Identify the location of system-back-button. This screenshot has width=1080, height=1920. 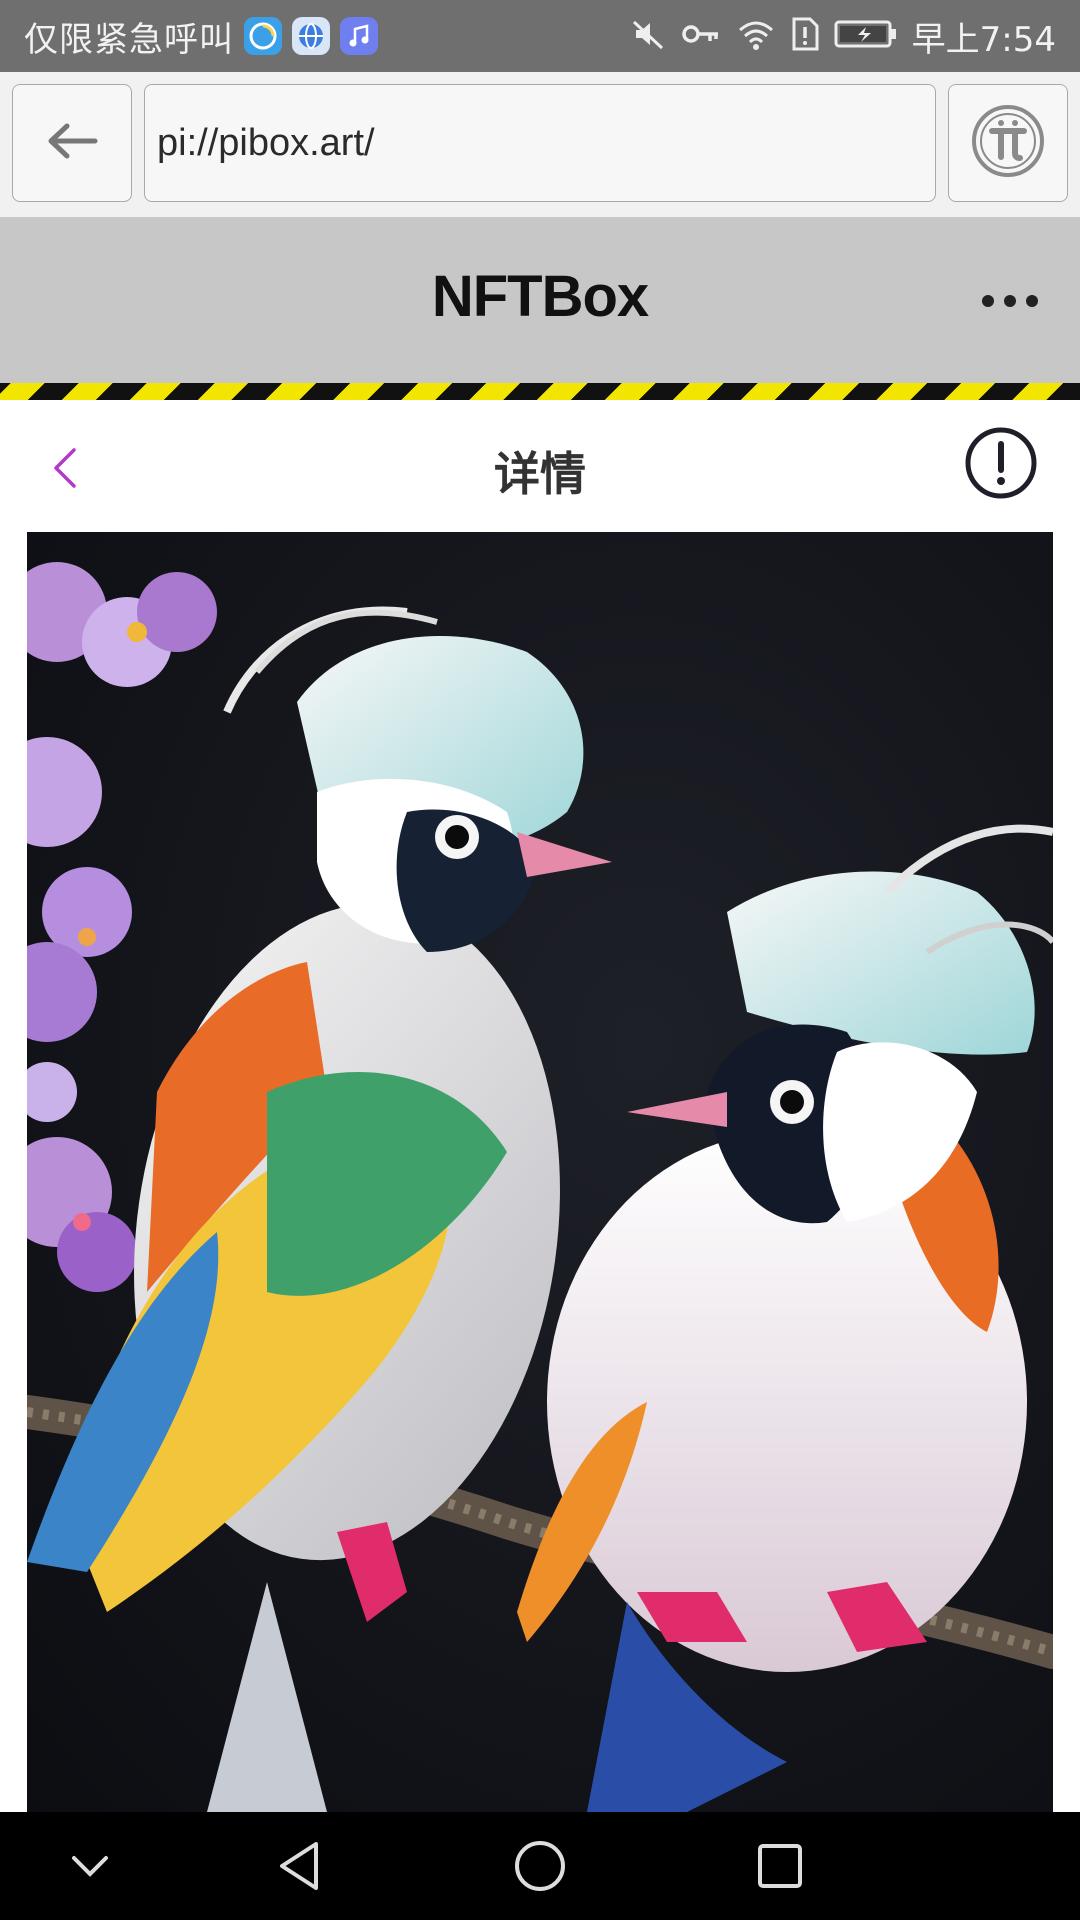
(300, 1868).